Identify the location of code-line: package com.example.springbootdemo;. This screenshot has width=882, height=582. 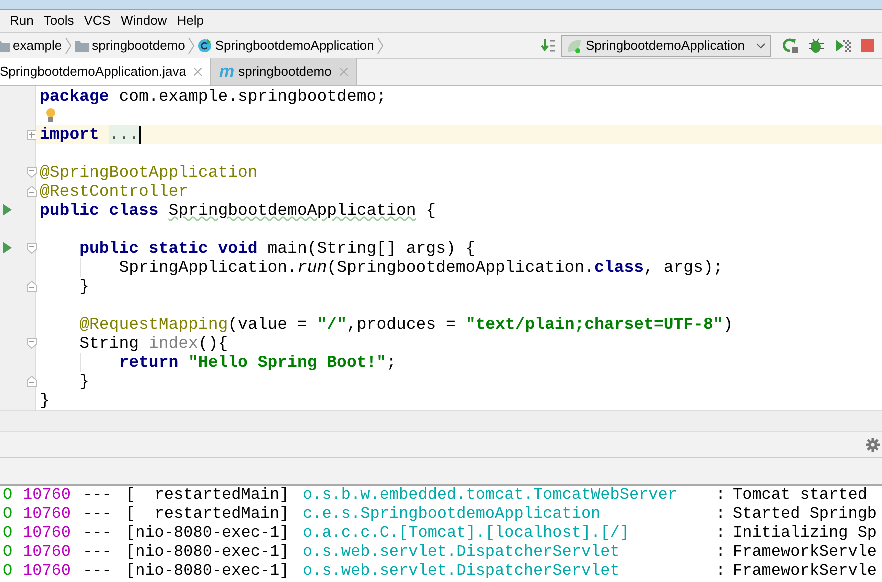
(213, 96).